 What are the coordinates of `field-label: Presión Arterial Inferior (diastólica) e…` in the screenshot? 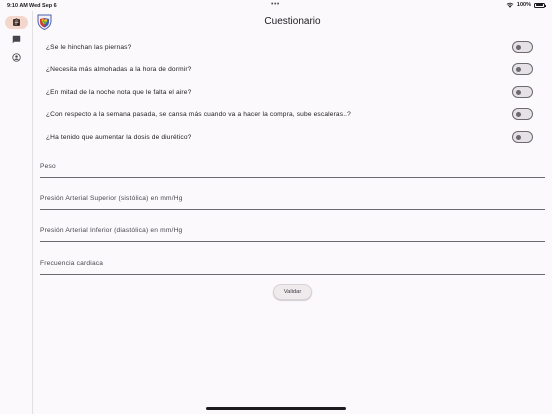 It's located at (111, 230).